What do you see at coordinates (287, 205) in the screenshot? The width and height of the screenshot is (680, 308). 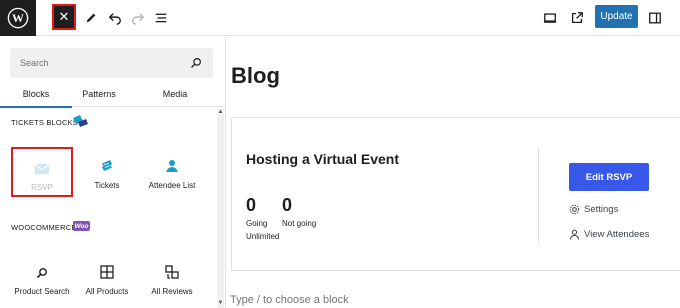 I see `not-going-count: 0` at bounding box center [287, 205].